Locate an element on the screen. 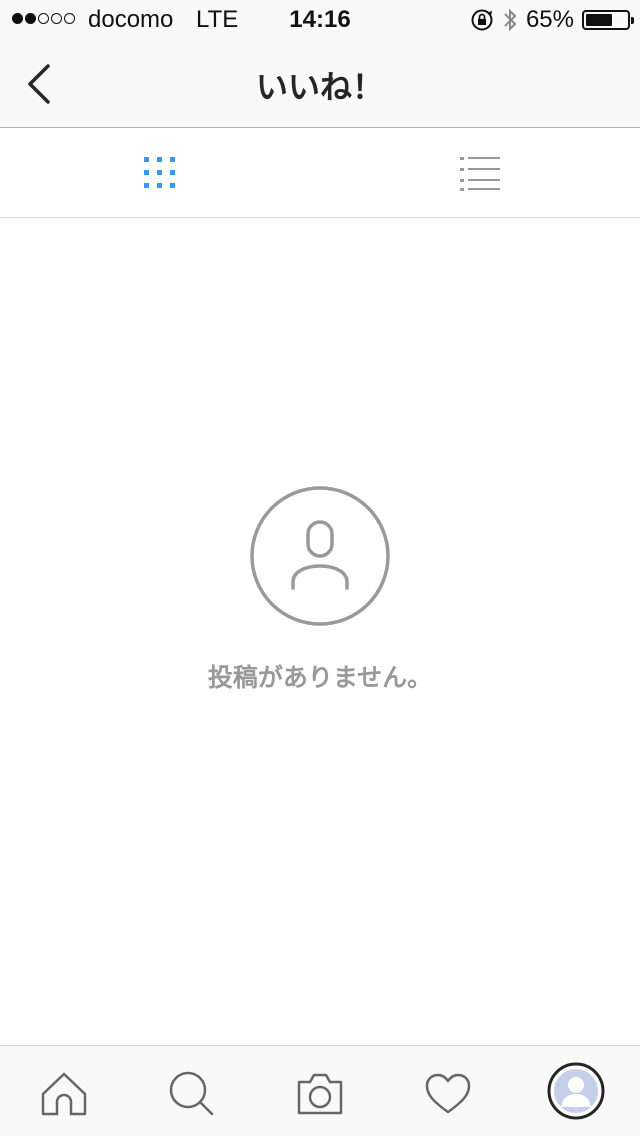  nav-bar: いいね！ is located at coordinates (320, 84).